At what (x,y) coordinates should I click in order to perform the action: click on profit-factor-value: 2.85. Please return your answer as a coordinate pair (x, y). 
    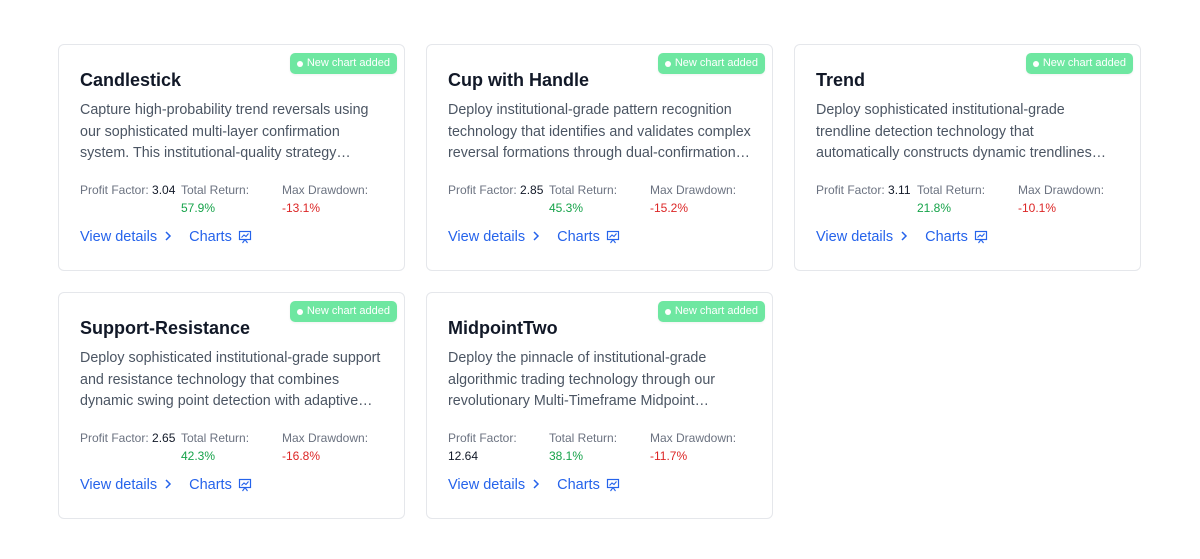
    Looking at the image, I should click on (532, 190).